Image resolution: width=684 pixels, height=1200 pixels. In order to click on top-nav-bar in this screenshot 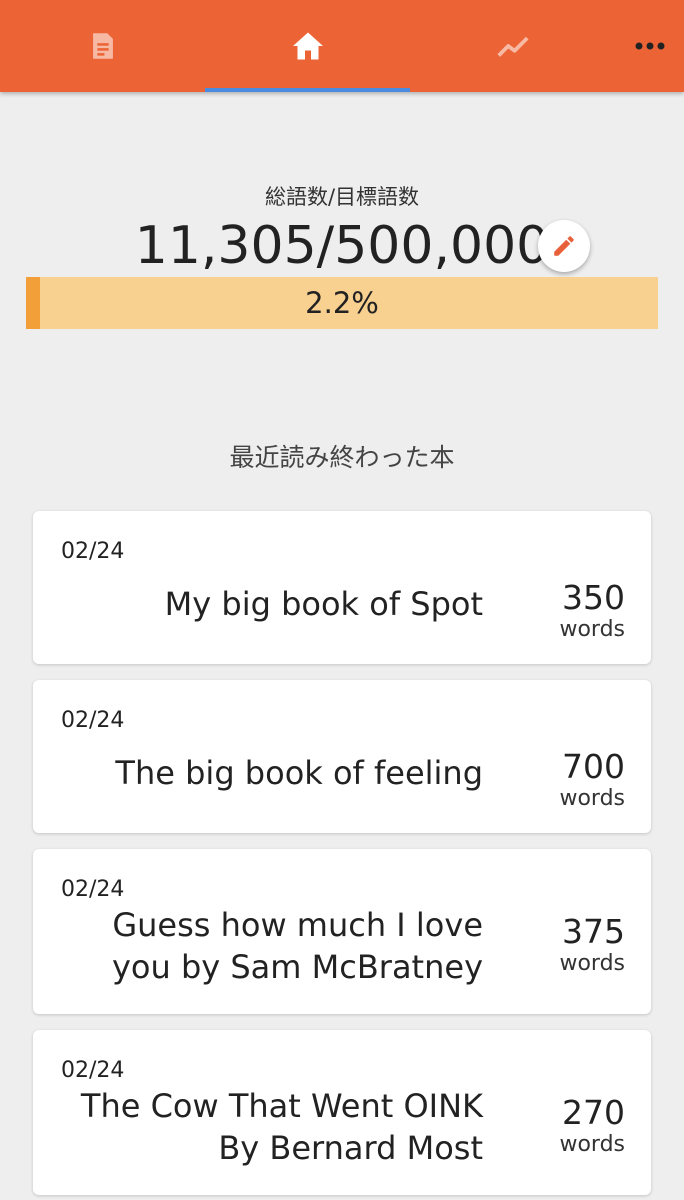, I will do `click(342, 46)`.